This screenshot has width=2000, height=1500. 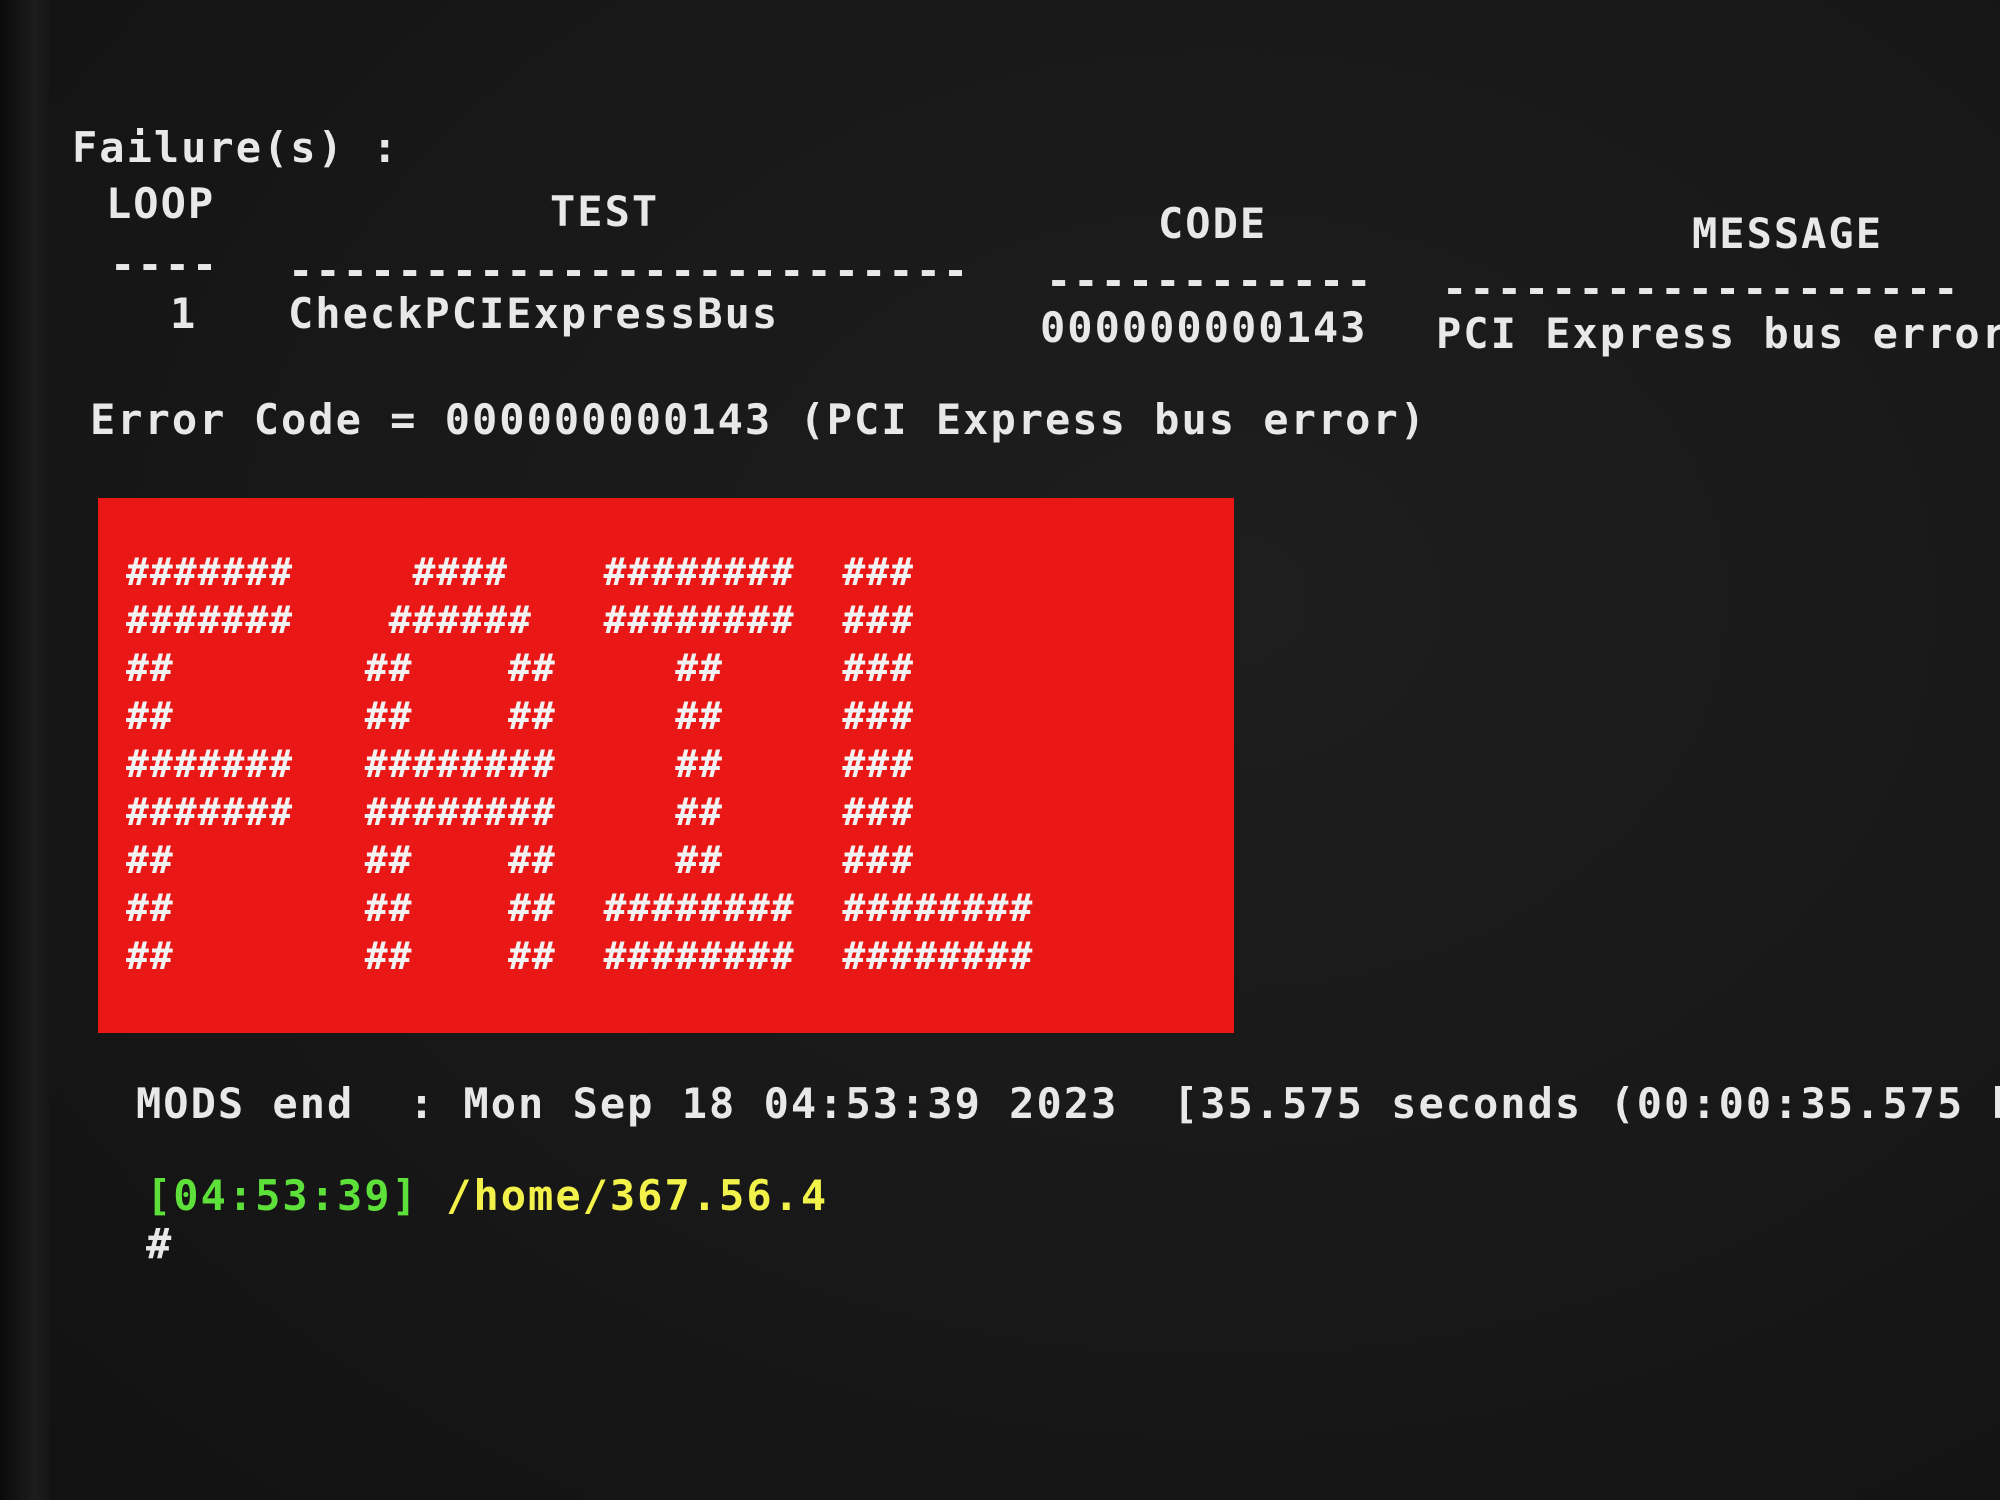 What do you see at coordinates (1213, 223) in the screenshot?
I see `column-header-code: CODE` at bounding box center [1213, 223].